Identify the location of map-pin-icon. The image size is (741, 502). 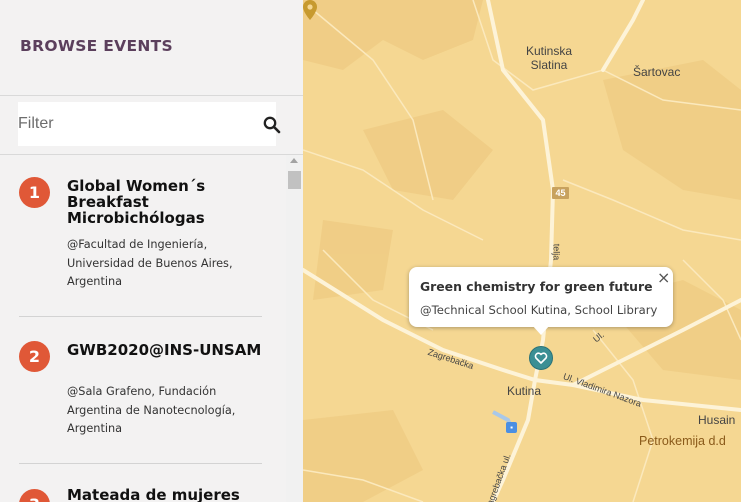
(310, 10).